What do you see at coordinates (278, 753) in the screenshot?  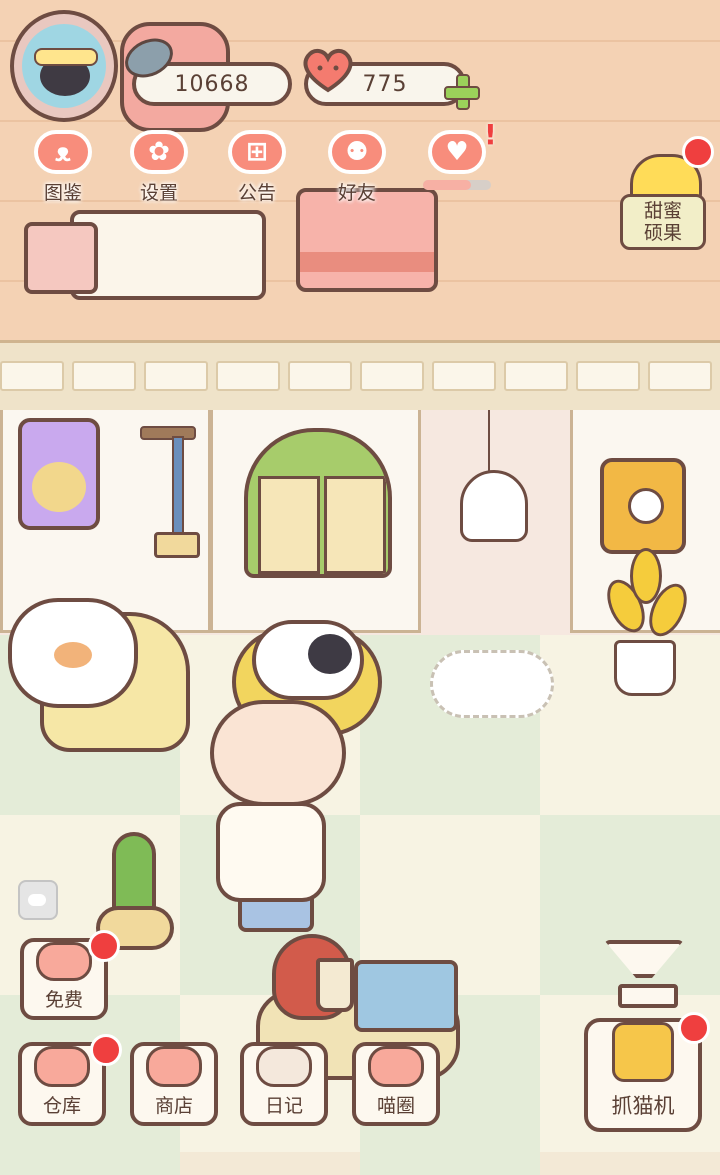 I see `player-character` at bounding box center [278, 753].